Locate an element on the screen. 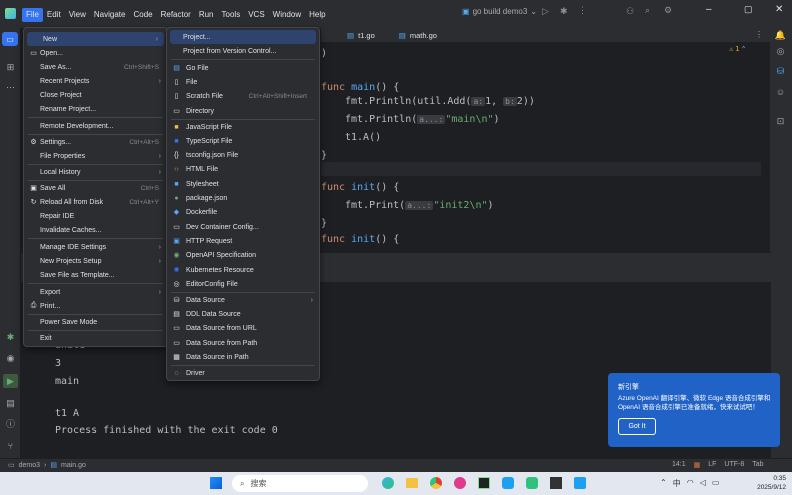  chevron-up-icon: ⌃ is located at coordinates (663, 483).